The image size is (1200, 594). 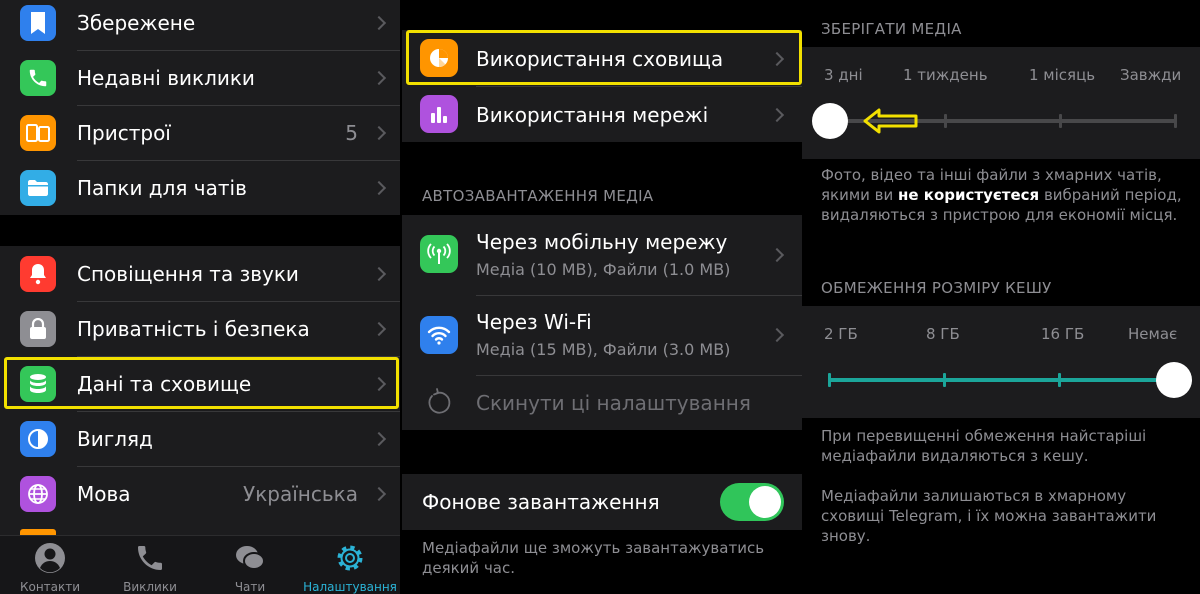 What do you see at coordinates (200, 25) in the screenshot?
I see `settings-item-saved: Збережене` at bounding box center [200, 25].